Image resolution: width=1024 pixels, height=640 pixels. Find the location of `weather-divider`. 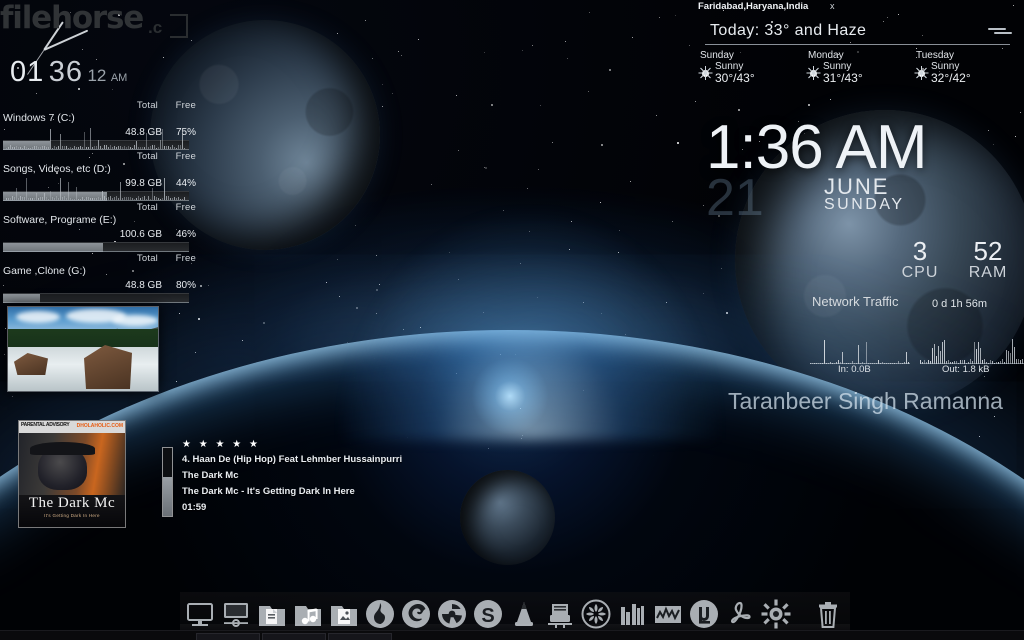

weather-divider is located at coordinates (857, 44).